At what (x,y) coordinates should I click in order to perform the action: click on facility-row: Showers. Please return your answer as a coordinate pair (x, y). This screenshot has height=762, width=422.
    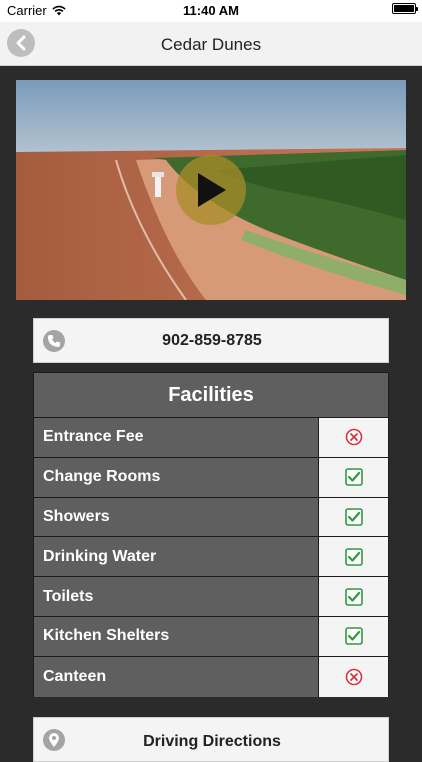
    Looking at the image, I should click on (211, 517).